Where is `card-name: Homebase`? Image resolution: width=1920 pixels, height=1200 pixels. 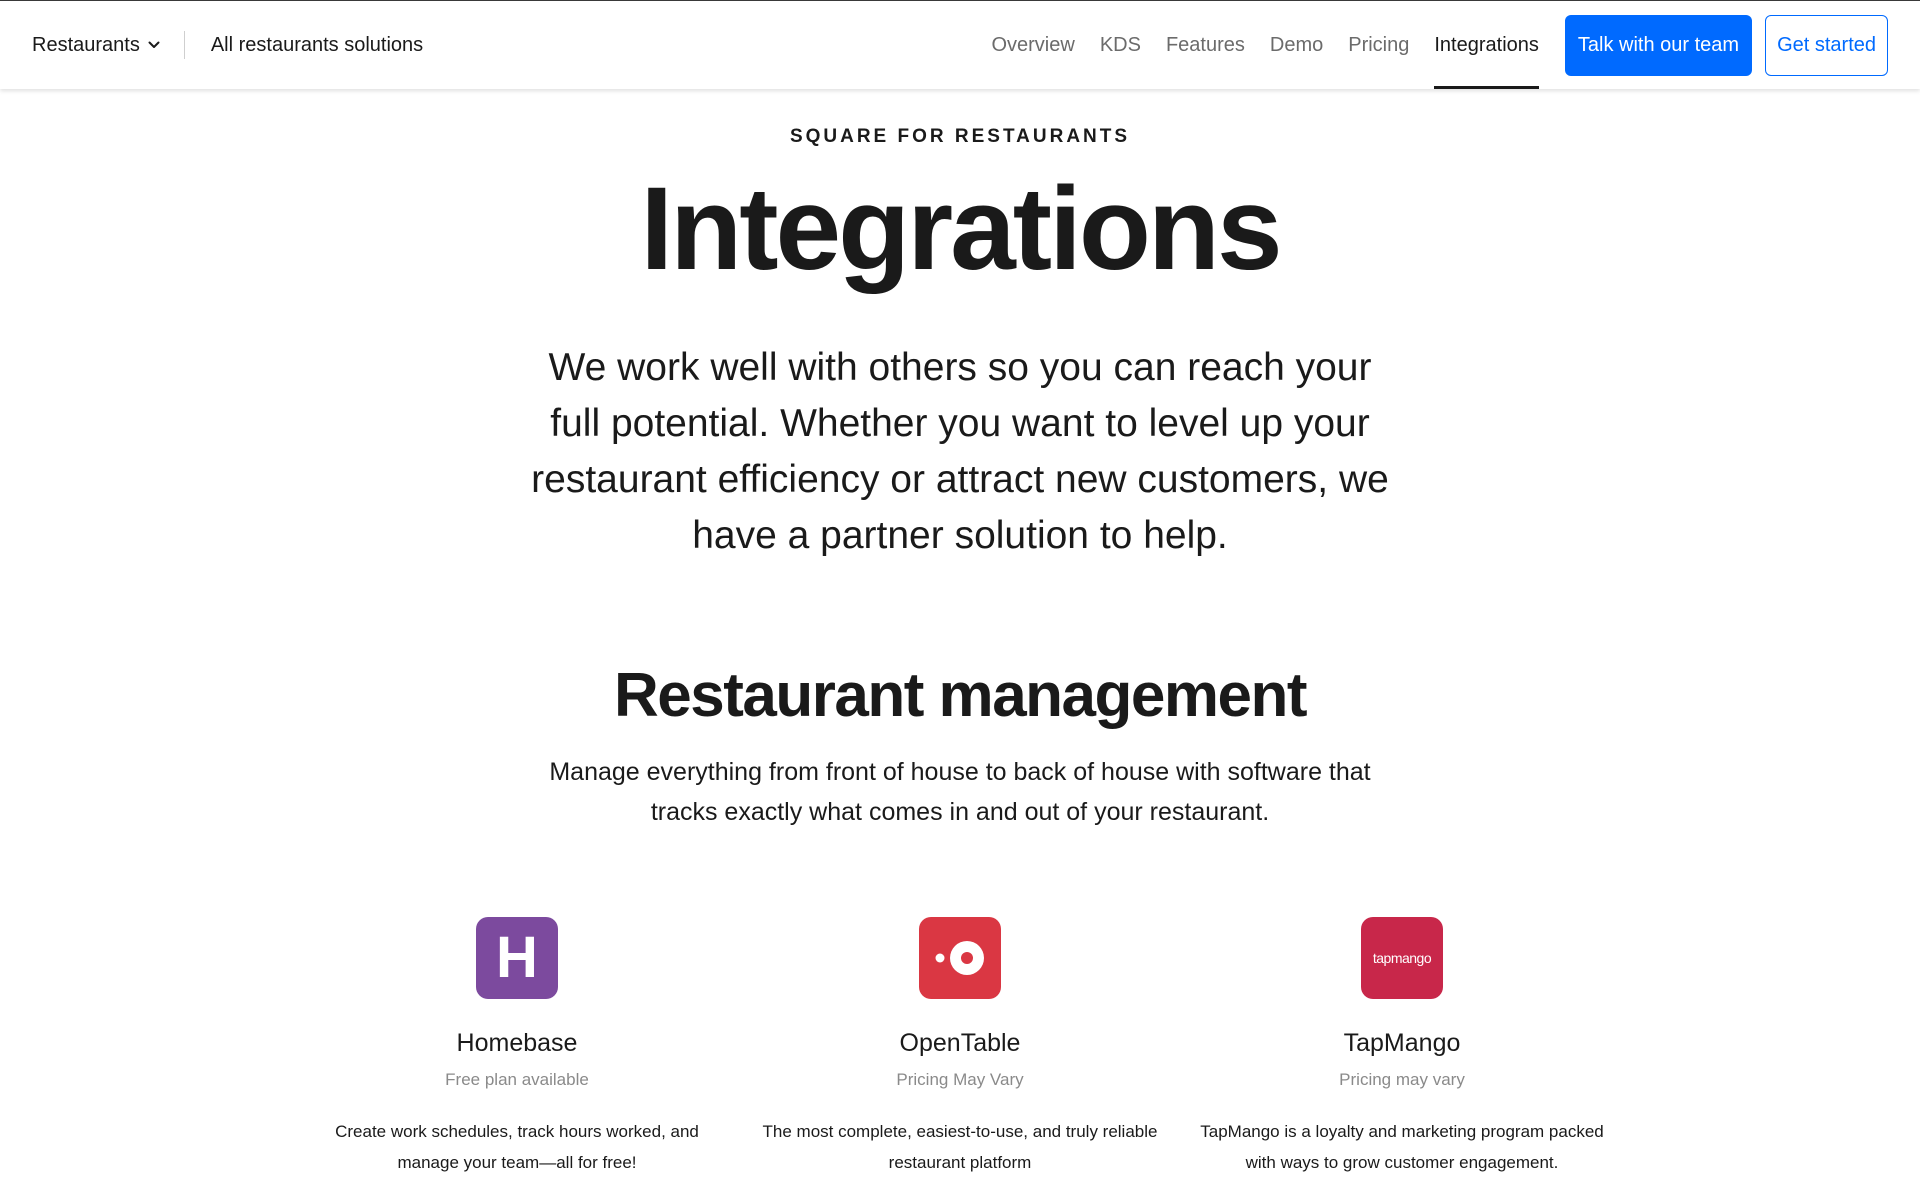
card-name: Homebase is located at coordinates (517, 1043).